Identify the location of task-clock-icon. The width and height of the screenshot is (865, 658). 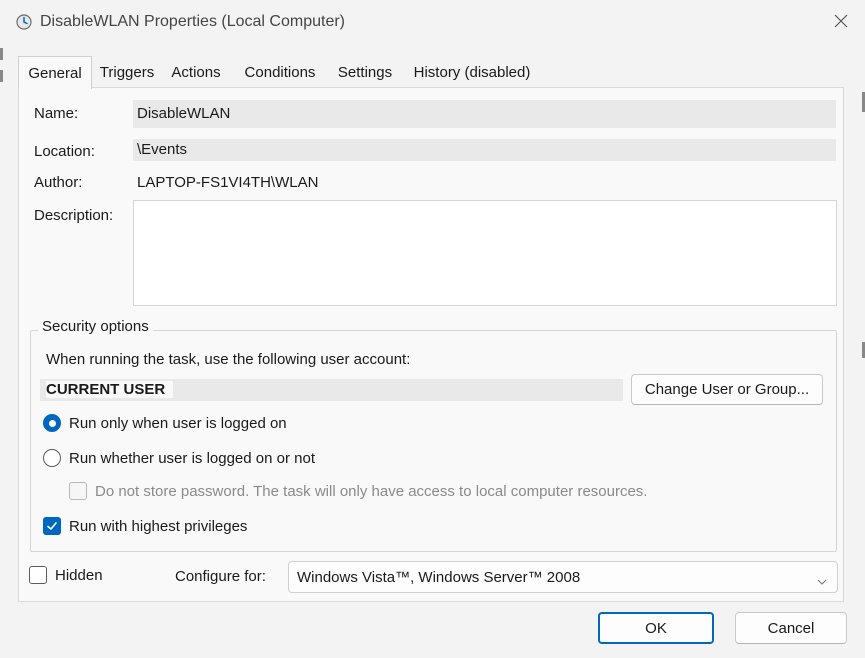
(24, 22).